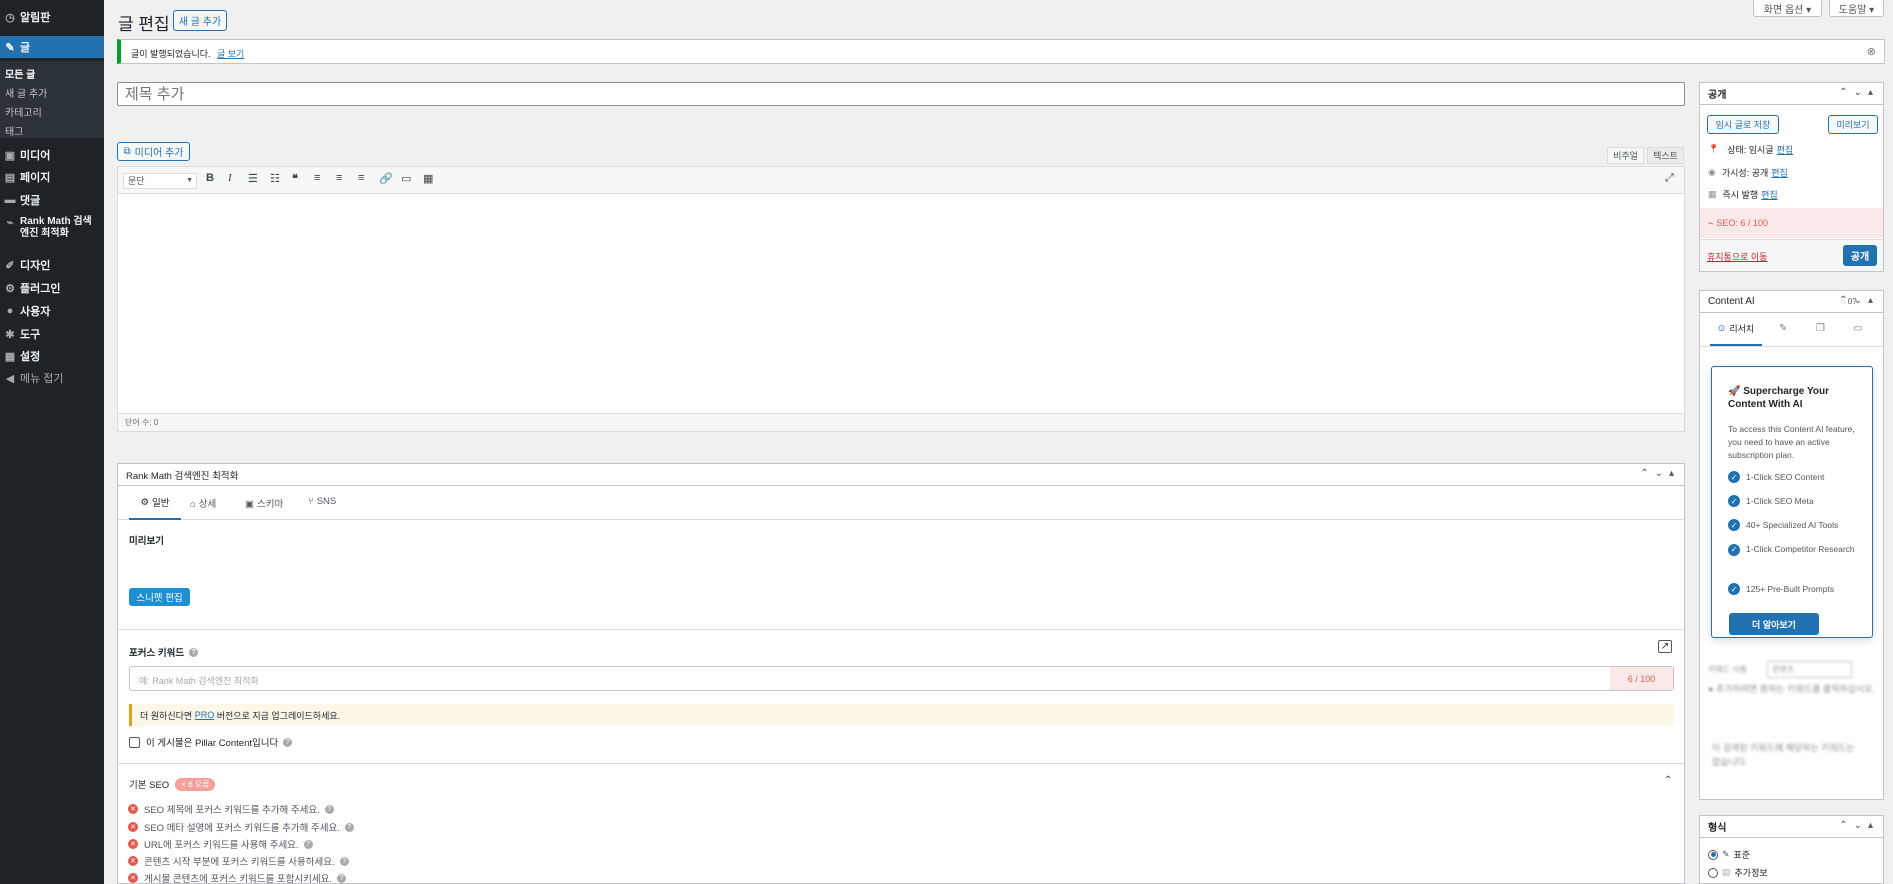 This screenshot has height=884, width=1893. Describe the element at coordinates (1779, 172) in the screenshot. I see `edit-visibility-link: 편집` at that location.